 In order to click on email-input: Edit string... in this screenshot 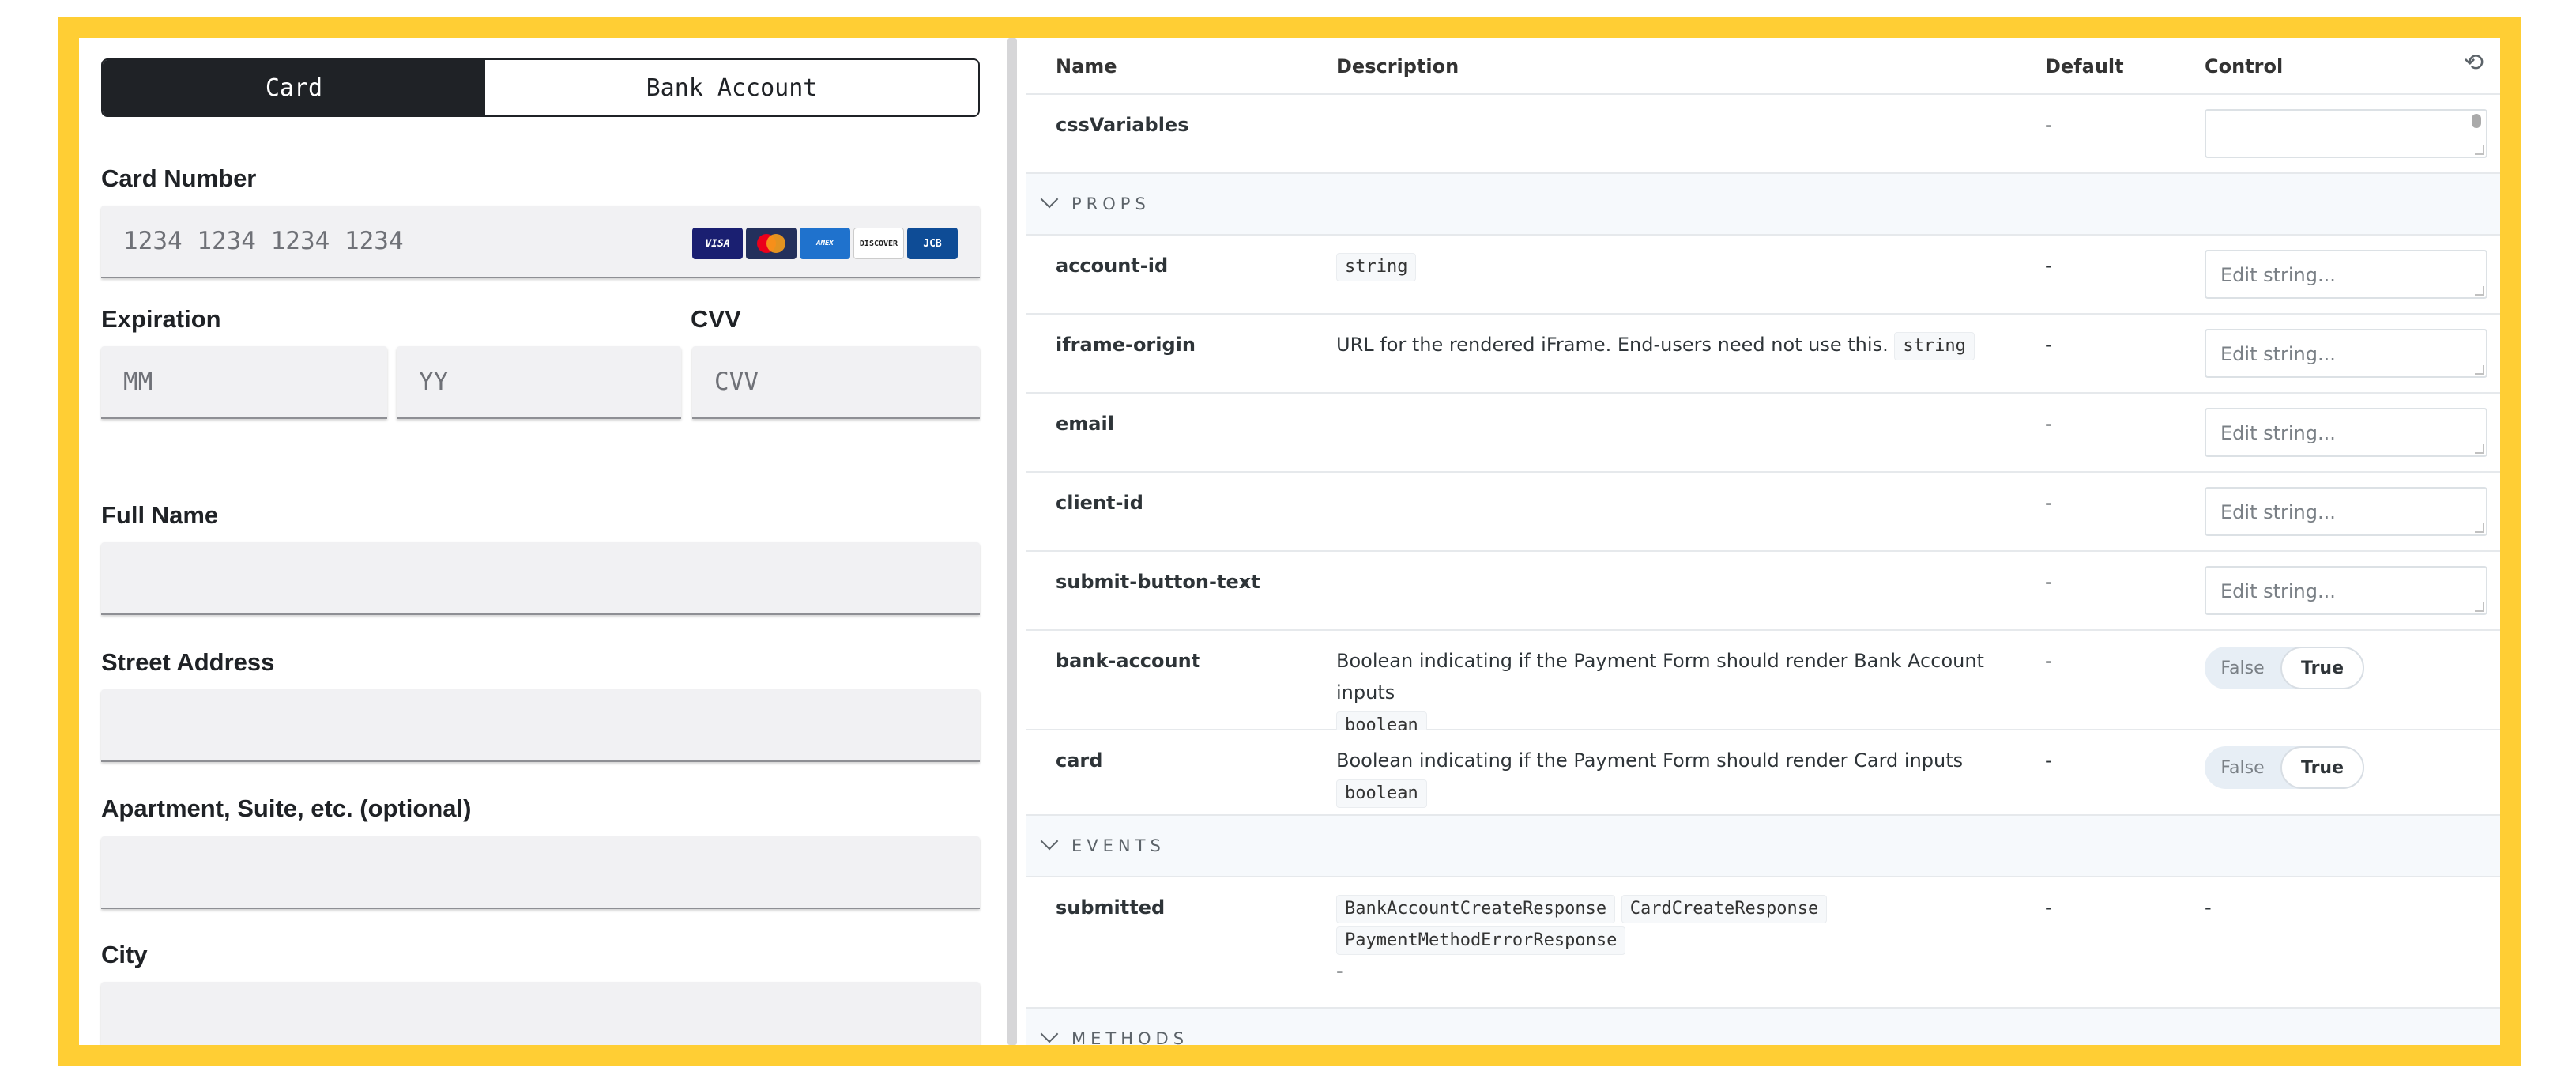, I will do `click(2346, 432)`.